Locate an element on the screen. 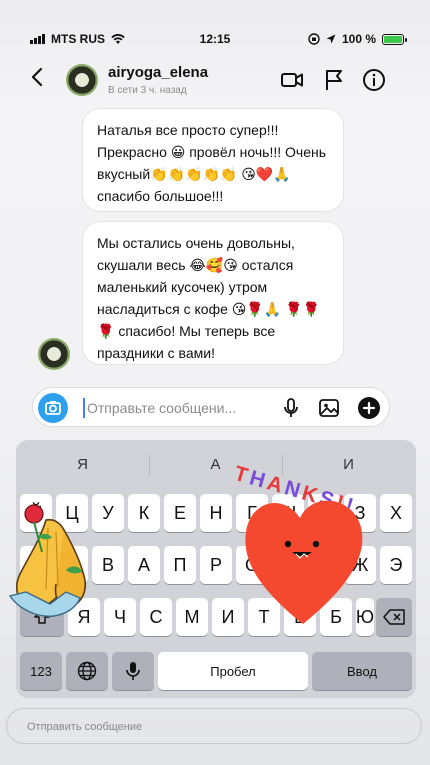 The height and width of the screenshot is (765, 430). story-reply-input is located at coordinates (177, 727).